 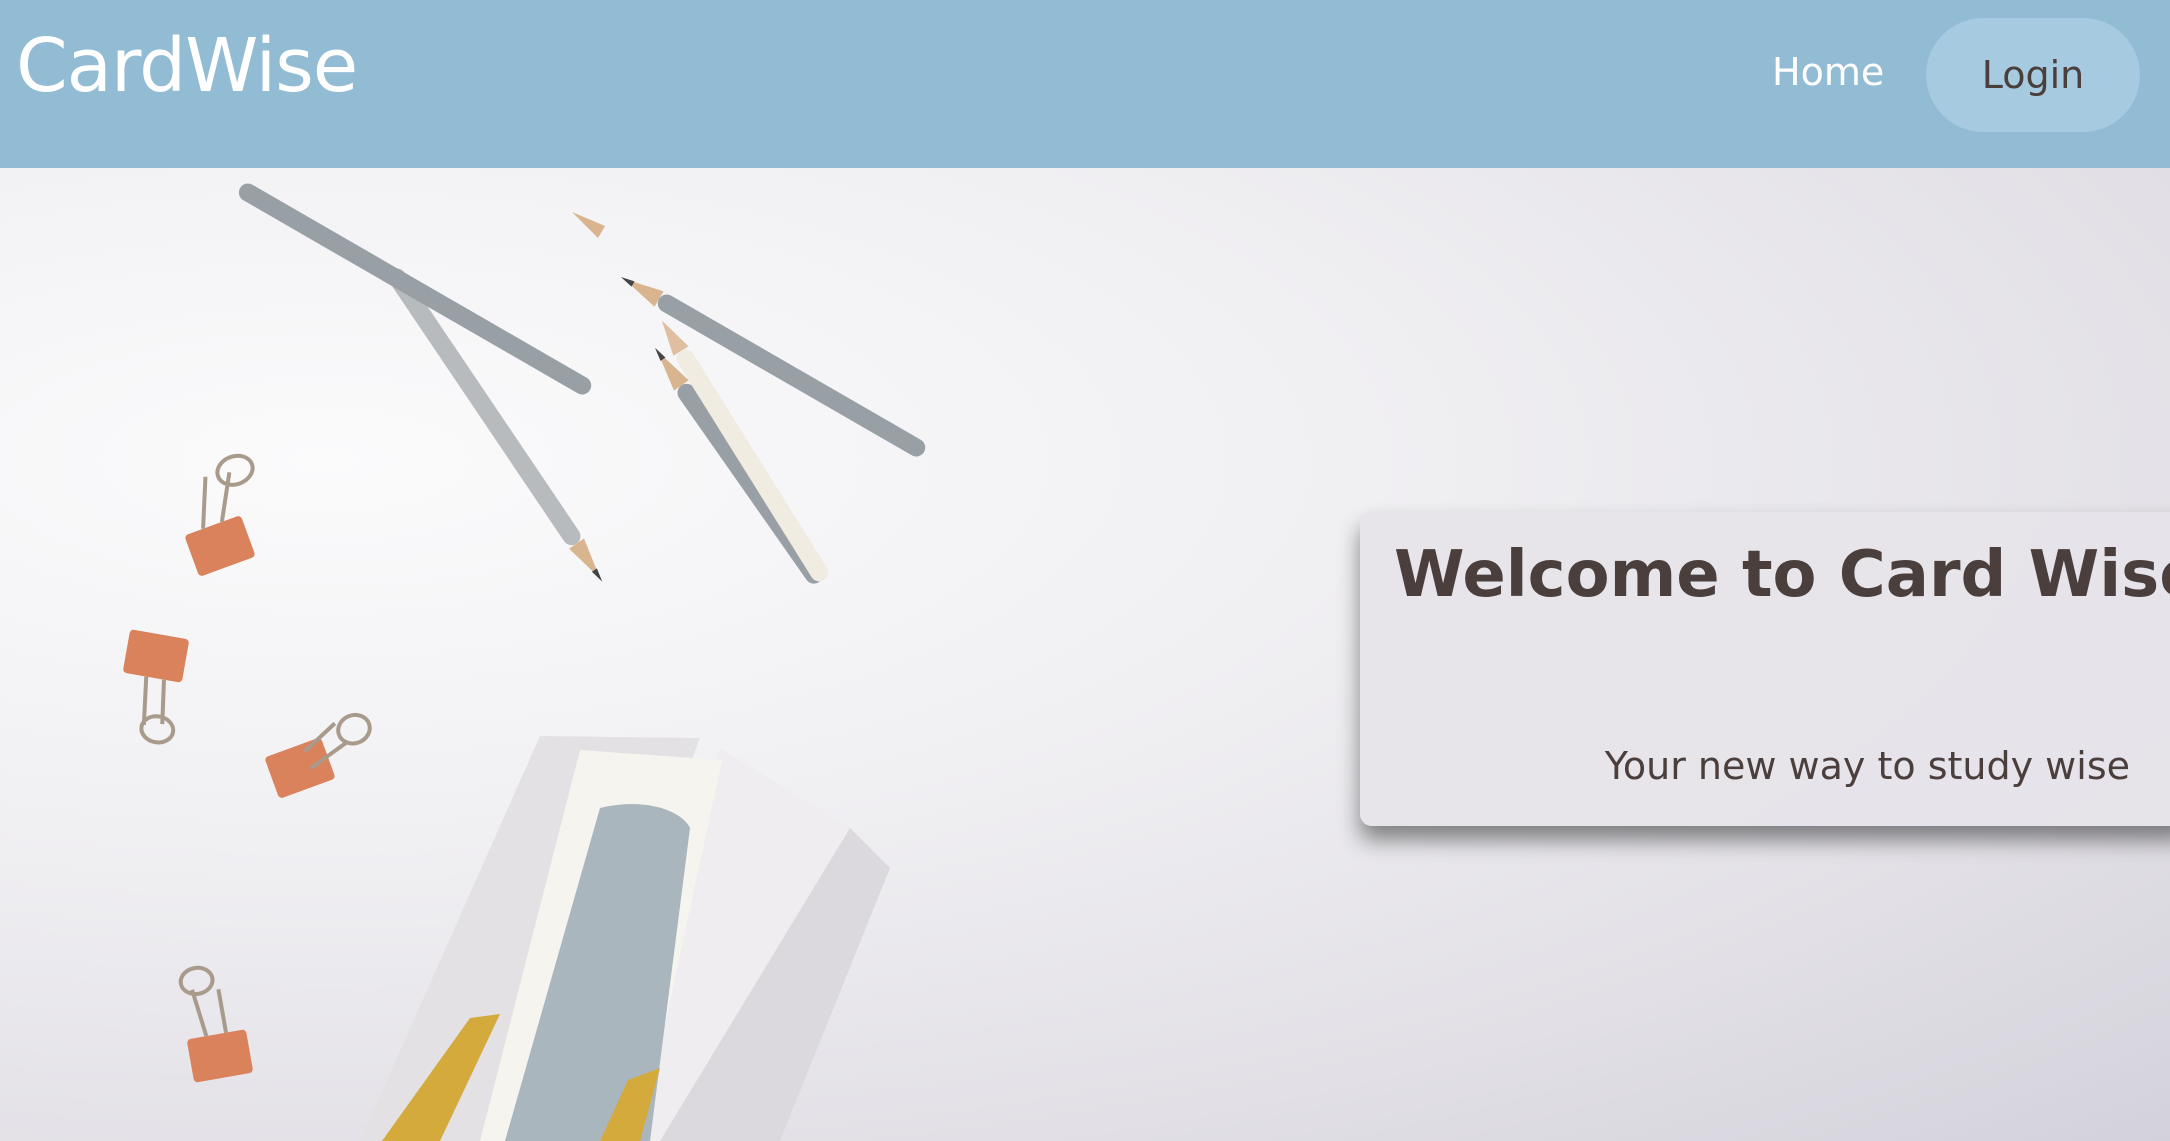 What do you see at coordinates (2033, 75) in the screenshot?
I see `nav-login-button: Login` at bounding box center [2033, 75].